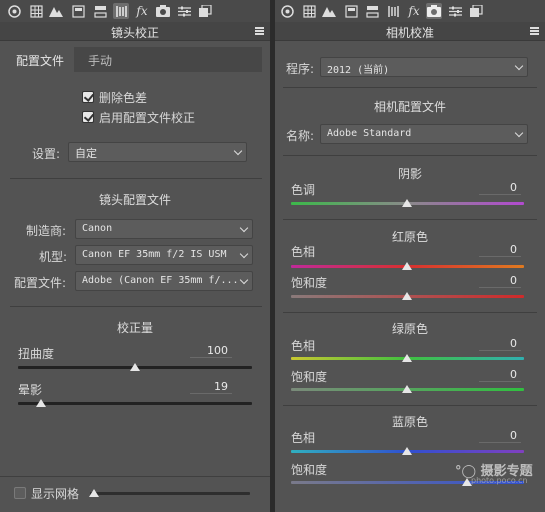 Image resolution: width=545 pixels, height=512 pixels. What do you see at coordinates (424, 67) in the screenshot?
I see `process-select: 2012 (当前)` at bounding box center [424, 67].